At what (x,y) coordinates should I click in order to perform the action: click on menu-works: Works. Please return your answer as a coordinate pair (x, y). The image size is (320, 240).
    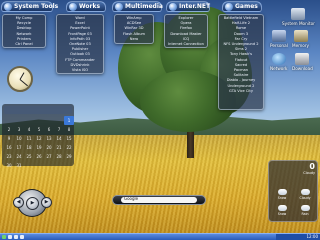
    Looking at the image, I should click on (86, 6).